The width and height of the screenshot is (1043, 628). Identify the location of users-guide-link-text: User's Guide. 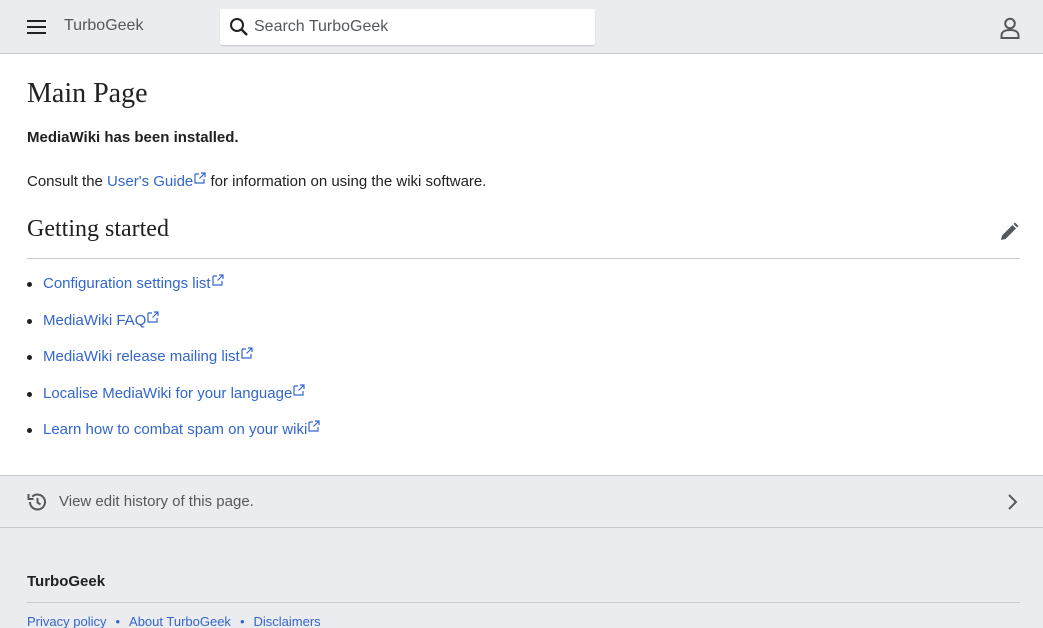
(150, 181).